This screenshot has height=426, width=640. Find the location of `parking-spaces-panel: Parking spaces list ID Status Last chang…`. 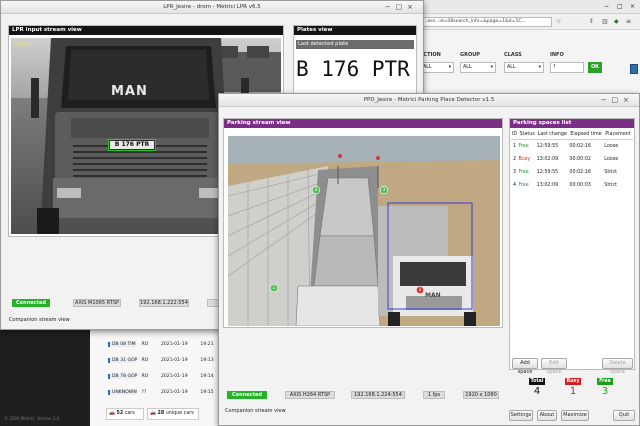

parking-spaces-panel: Parking spaces list ID Status Last chang… is located at coordinates (572, 246).